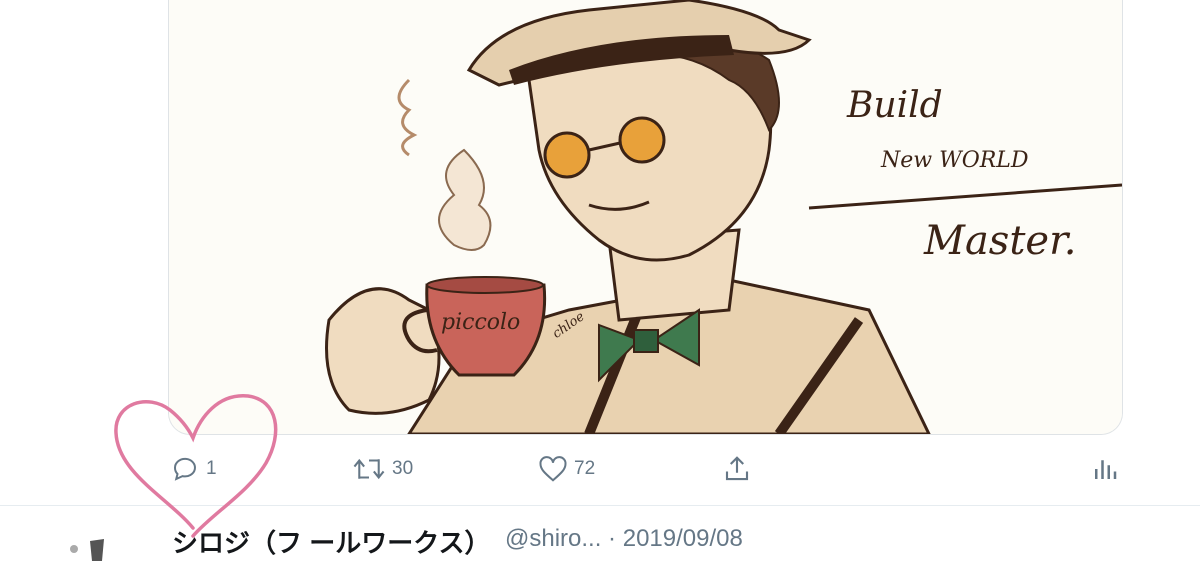 The width and height of the screenshot is (1200, 561). What do you see at coordinates (895, 105) in the screenshot?
I see `handwriting-build: Build` at bounding box center [895, 105].